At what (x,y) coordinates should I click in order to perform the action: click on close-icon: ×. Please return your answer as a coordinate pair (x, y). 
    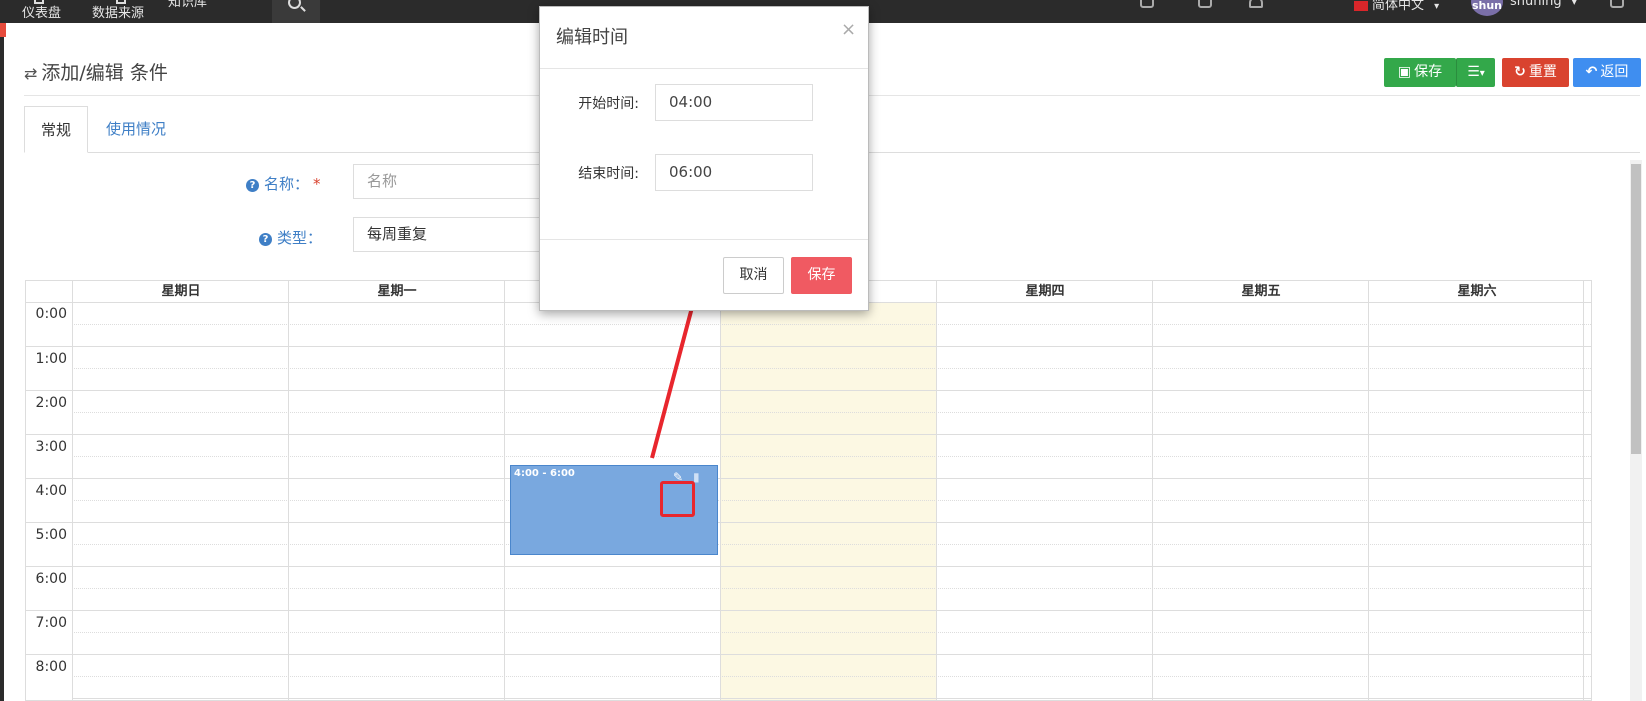
    Looking at the image, I should click on (848, 29).